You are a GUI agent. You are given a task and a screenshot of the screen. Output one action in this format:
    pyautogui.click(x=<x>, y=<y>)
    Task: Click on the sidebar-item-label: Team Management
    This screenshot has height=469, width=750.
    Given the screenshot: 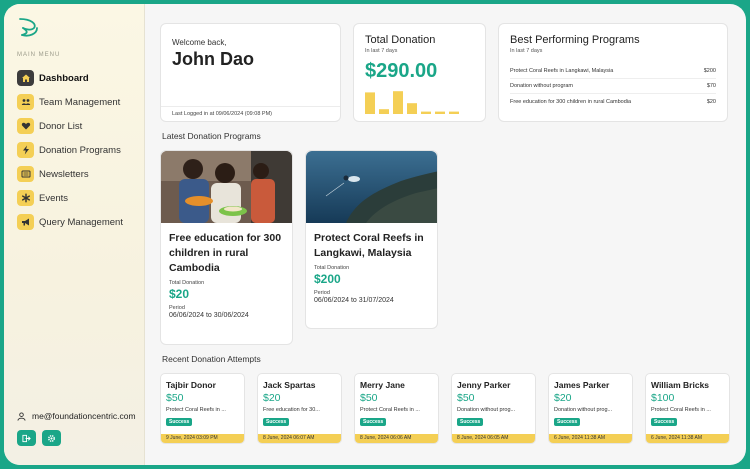 What is the action you would take?
    pyautogui.click(x=80, y=102)
    